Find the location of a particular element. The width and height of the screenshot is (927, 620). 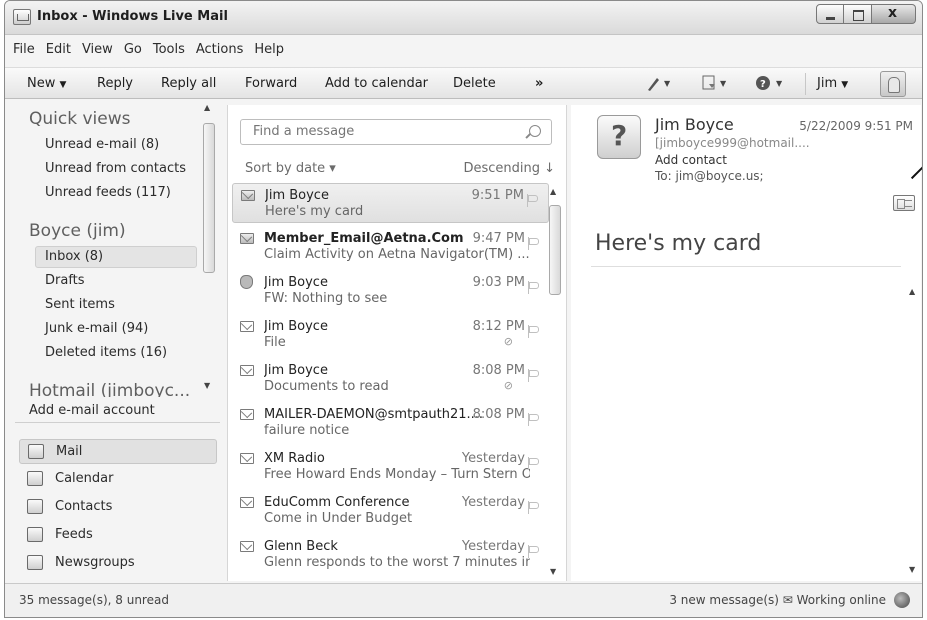

message-subject: FW: Nothing to see is located at coordinates (326, 298).